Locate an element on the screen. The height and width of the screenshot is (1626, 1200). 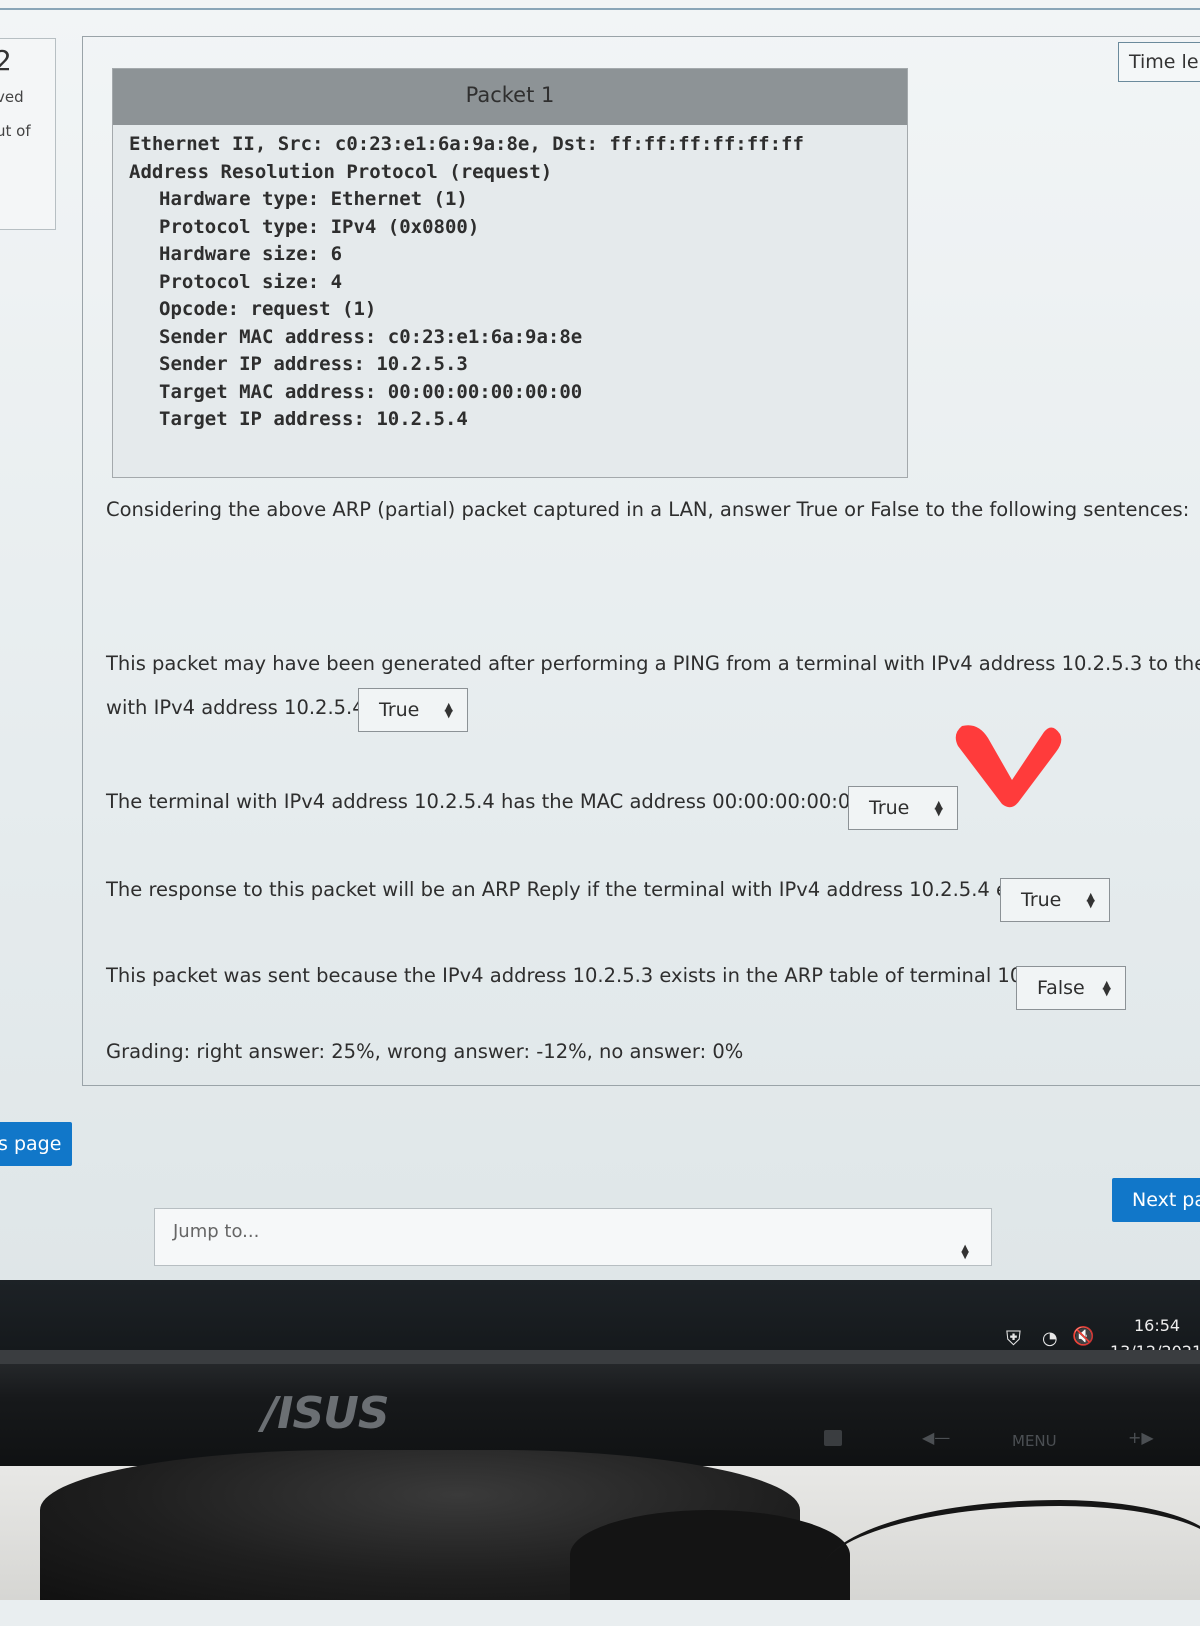
wrong-answer-mark-icon is located at coordinates (1008, 766).